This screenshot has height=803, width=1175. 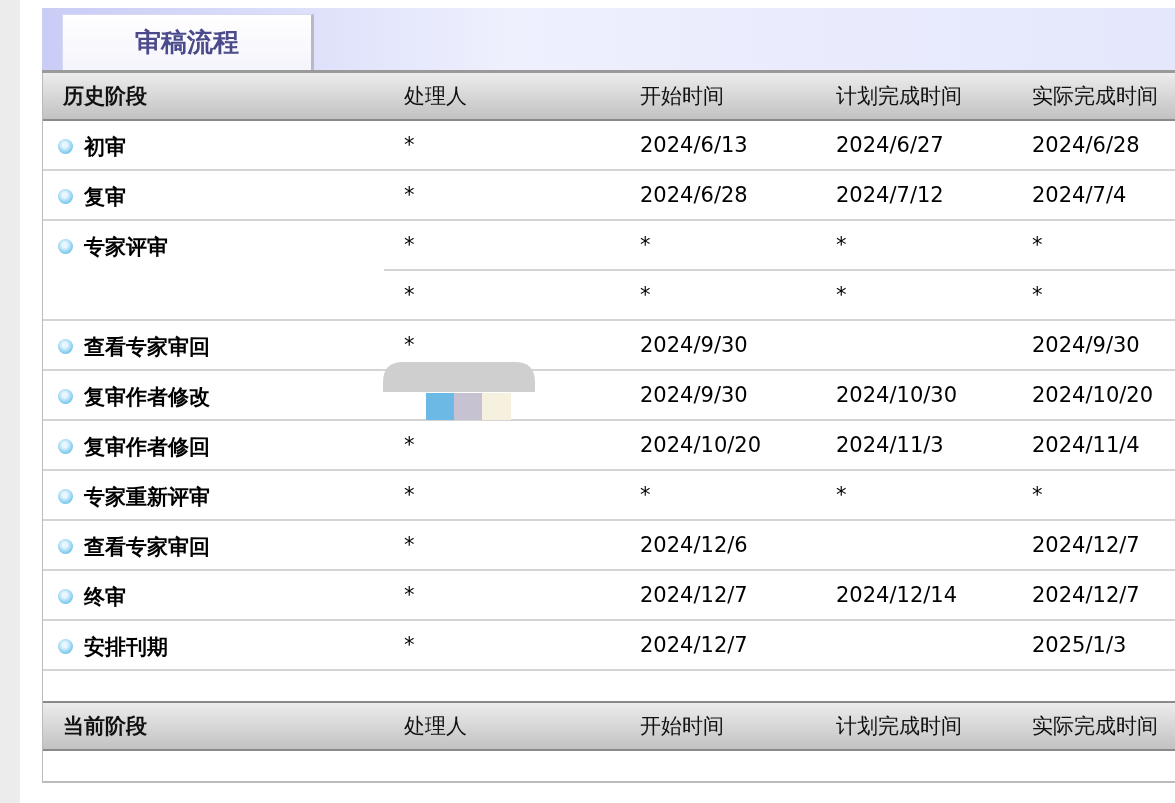 I want to click on table-cell-text: 2024/10/30, so click(x=897, y=395).